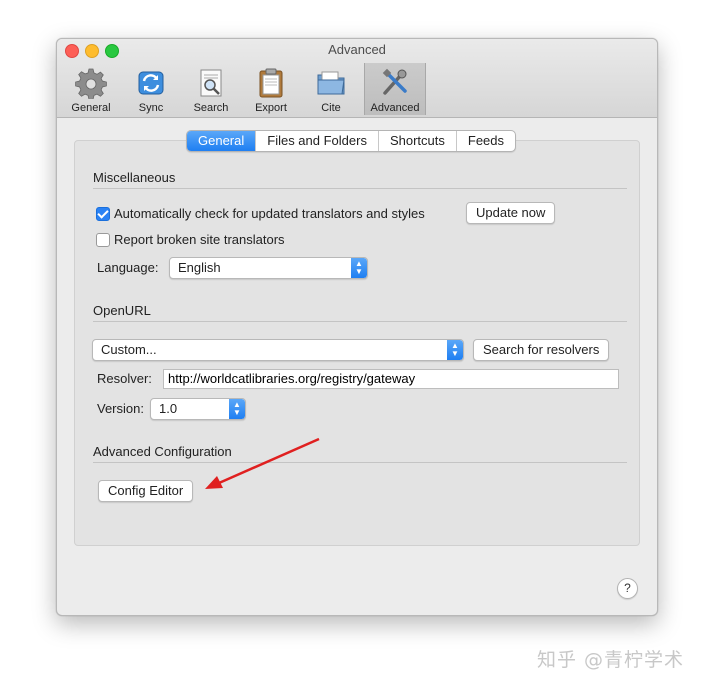  What do you see at coordinates (391, 379) in the screenshot?
I see `resolver-url-input` at bounding box center [391, 379].